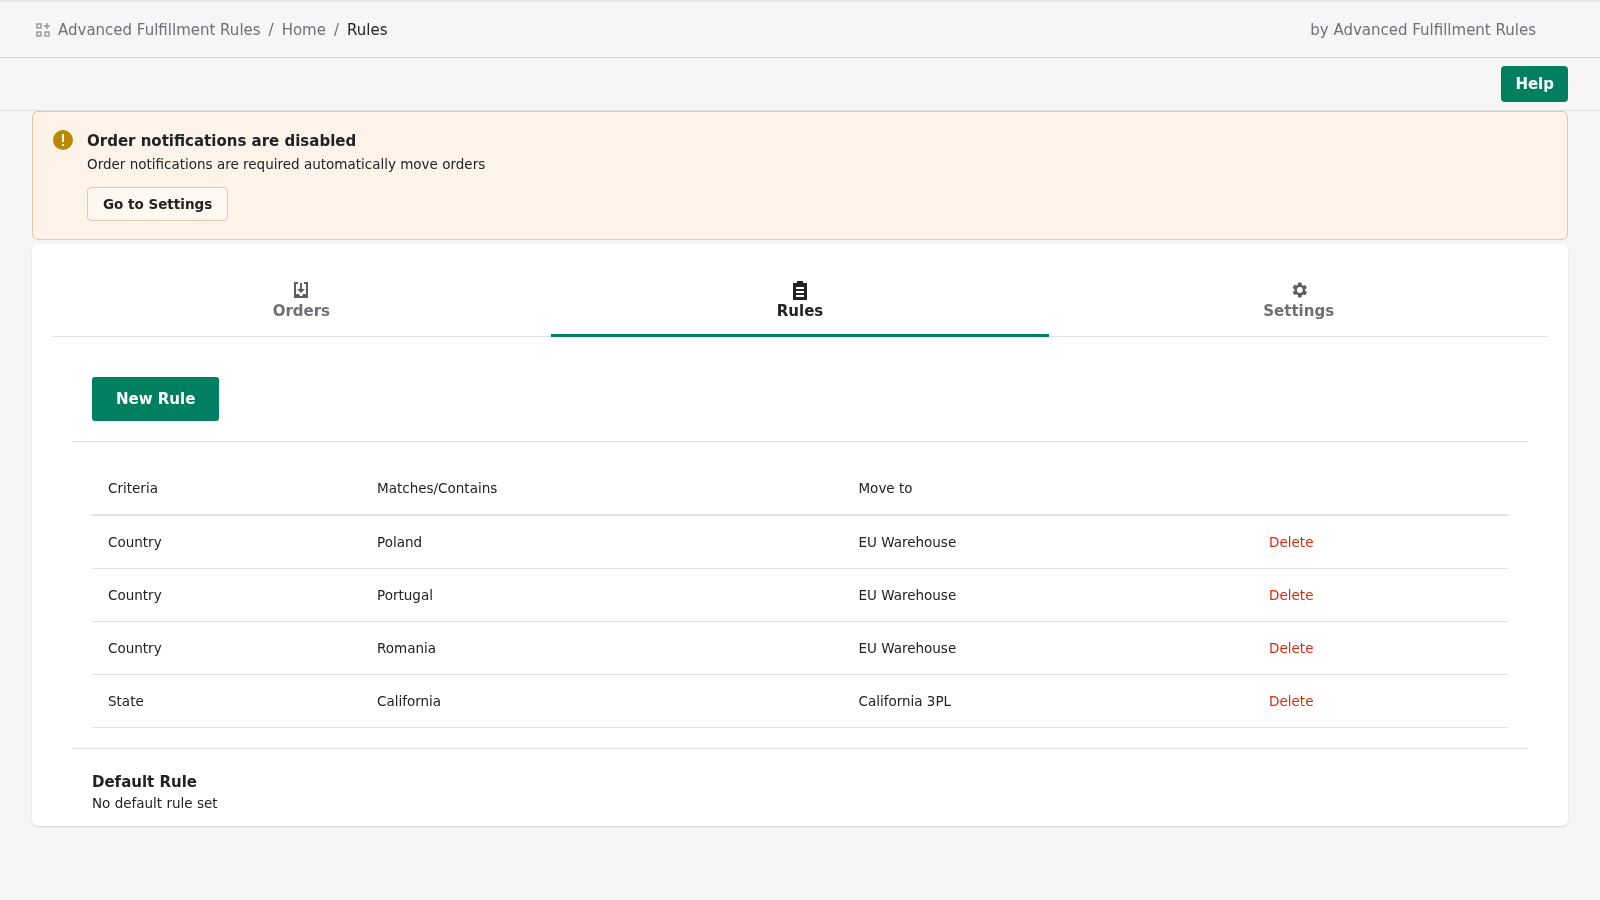 Image resolution: width=1600 pixels, height=900 pixels. Describe the element at coordinates (1423, 29) in the screenshot. I see `developer-credit: by Advanced Fulfillment Rules` at that location.